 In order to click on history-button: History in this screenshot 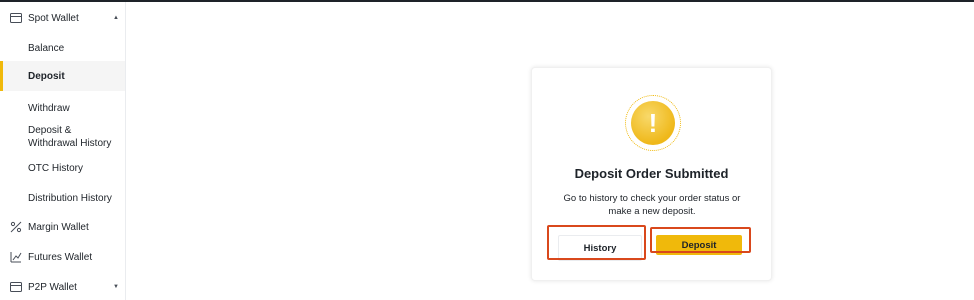, I will do `click(600, 248)`.